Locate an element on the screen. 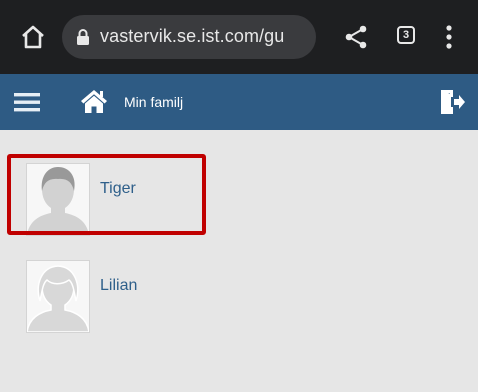 The image size is (478, 392). hamburger-icon is located at coordinates (27, 102).